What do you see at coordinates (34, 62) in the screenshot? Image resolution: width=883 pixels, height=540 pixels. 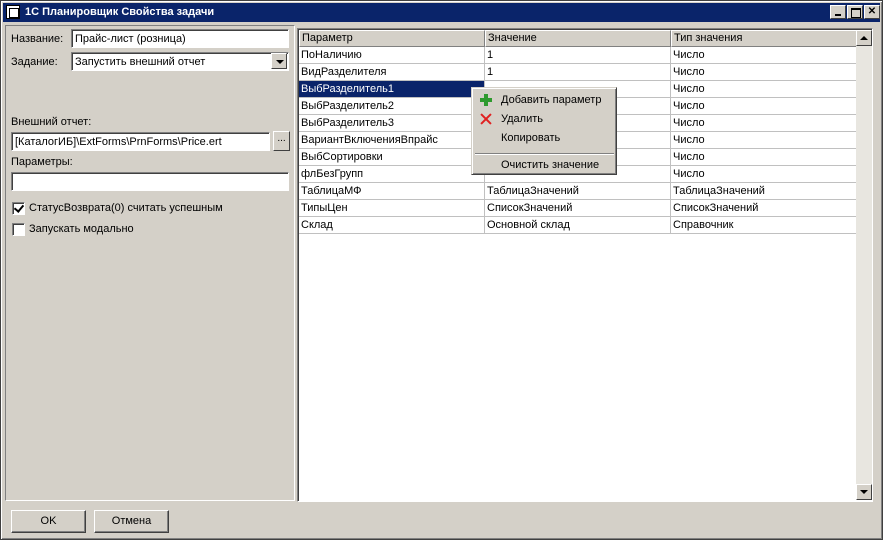 I see `task-label: Задание:` at bounding box center [34, 62].